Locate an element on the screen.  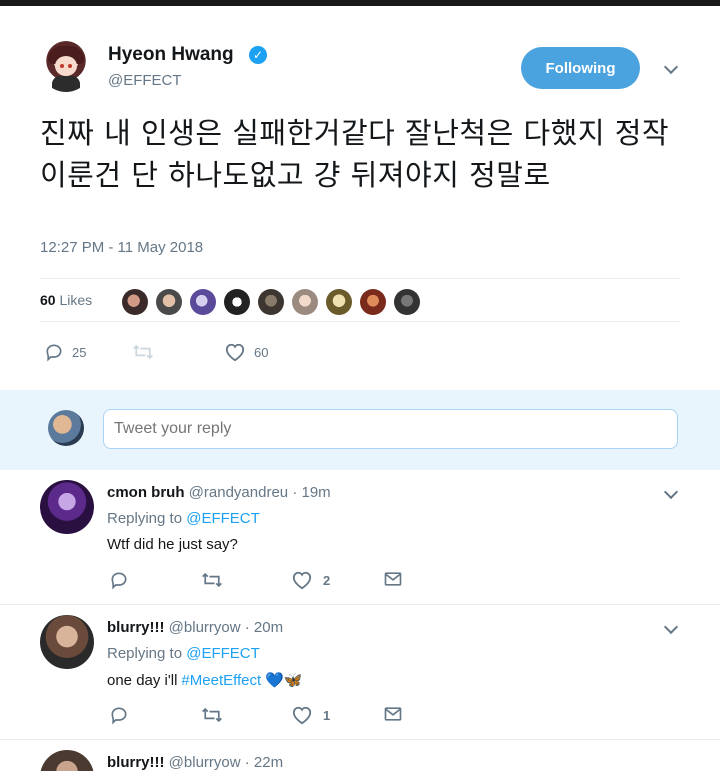
reply-time: · 20m is located at coordinates (264, 627).